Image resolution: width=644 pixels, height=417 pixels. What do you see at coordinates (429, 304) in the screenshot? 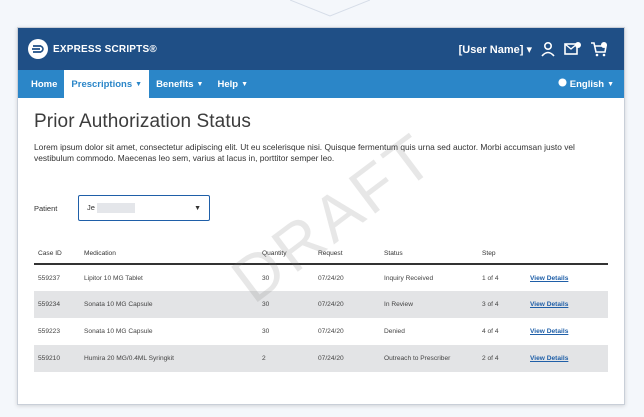
I see `cell-status: In Review` at bounding box center [429, 304].